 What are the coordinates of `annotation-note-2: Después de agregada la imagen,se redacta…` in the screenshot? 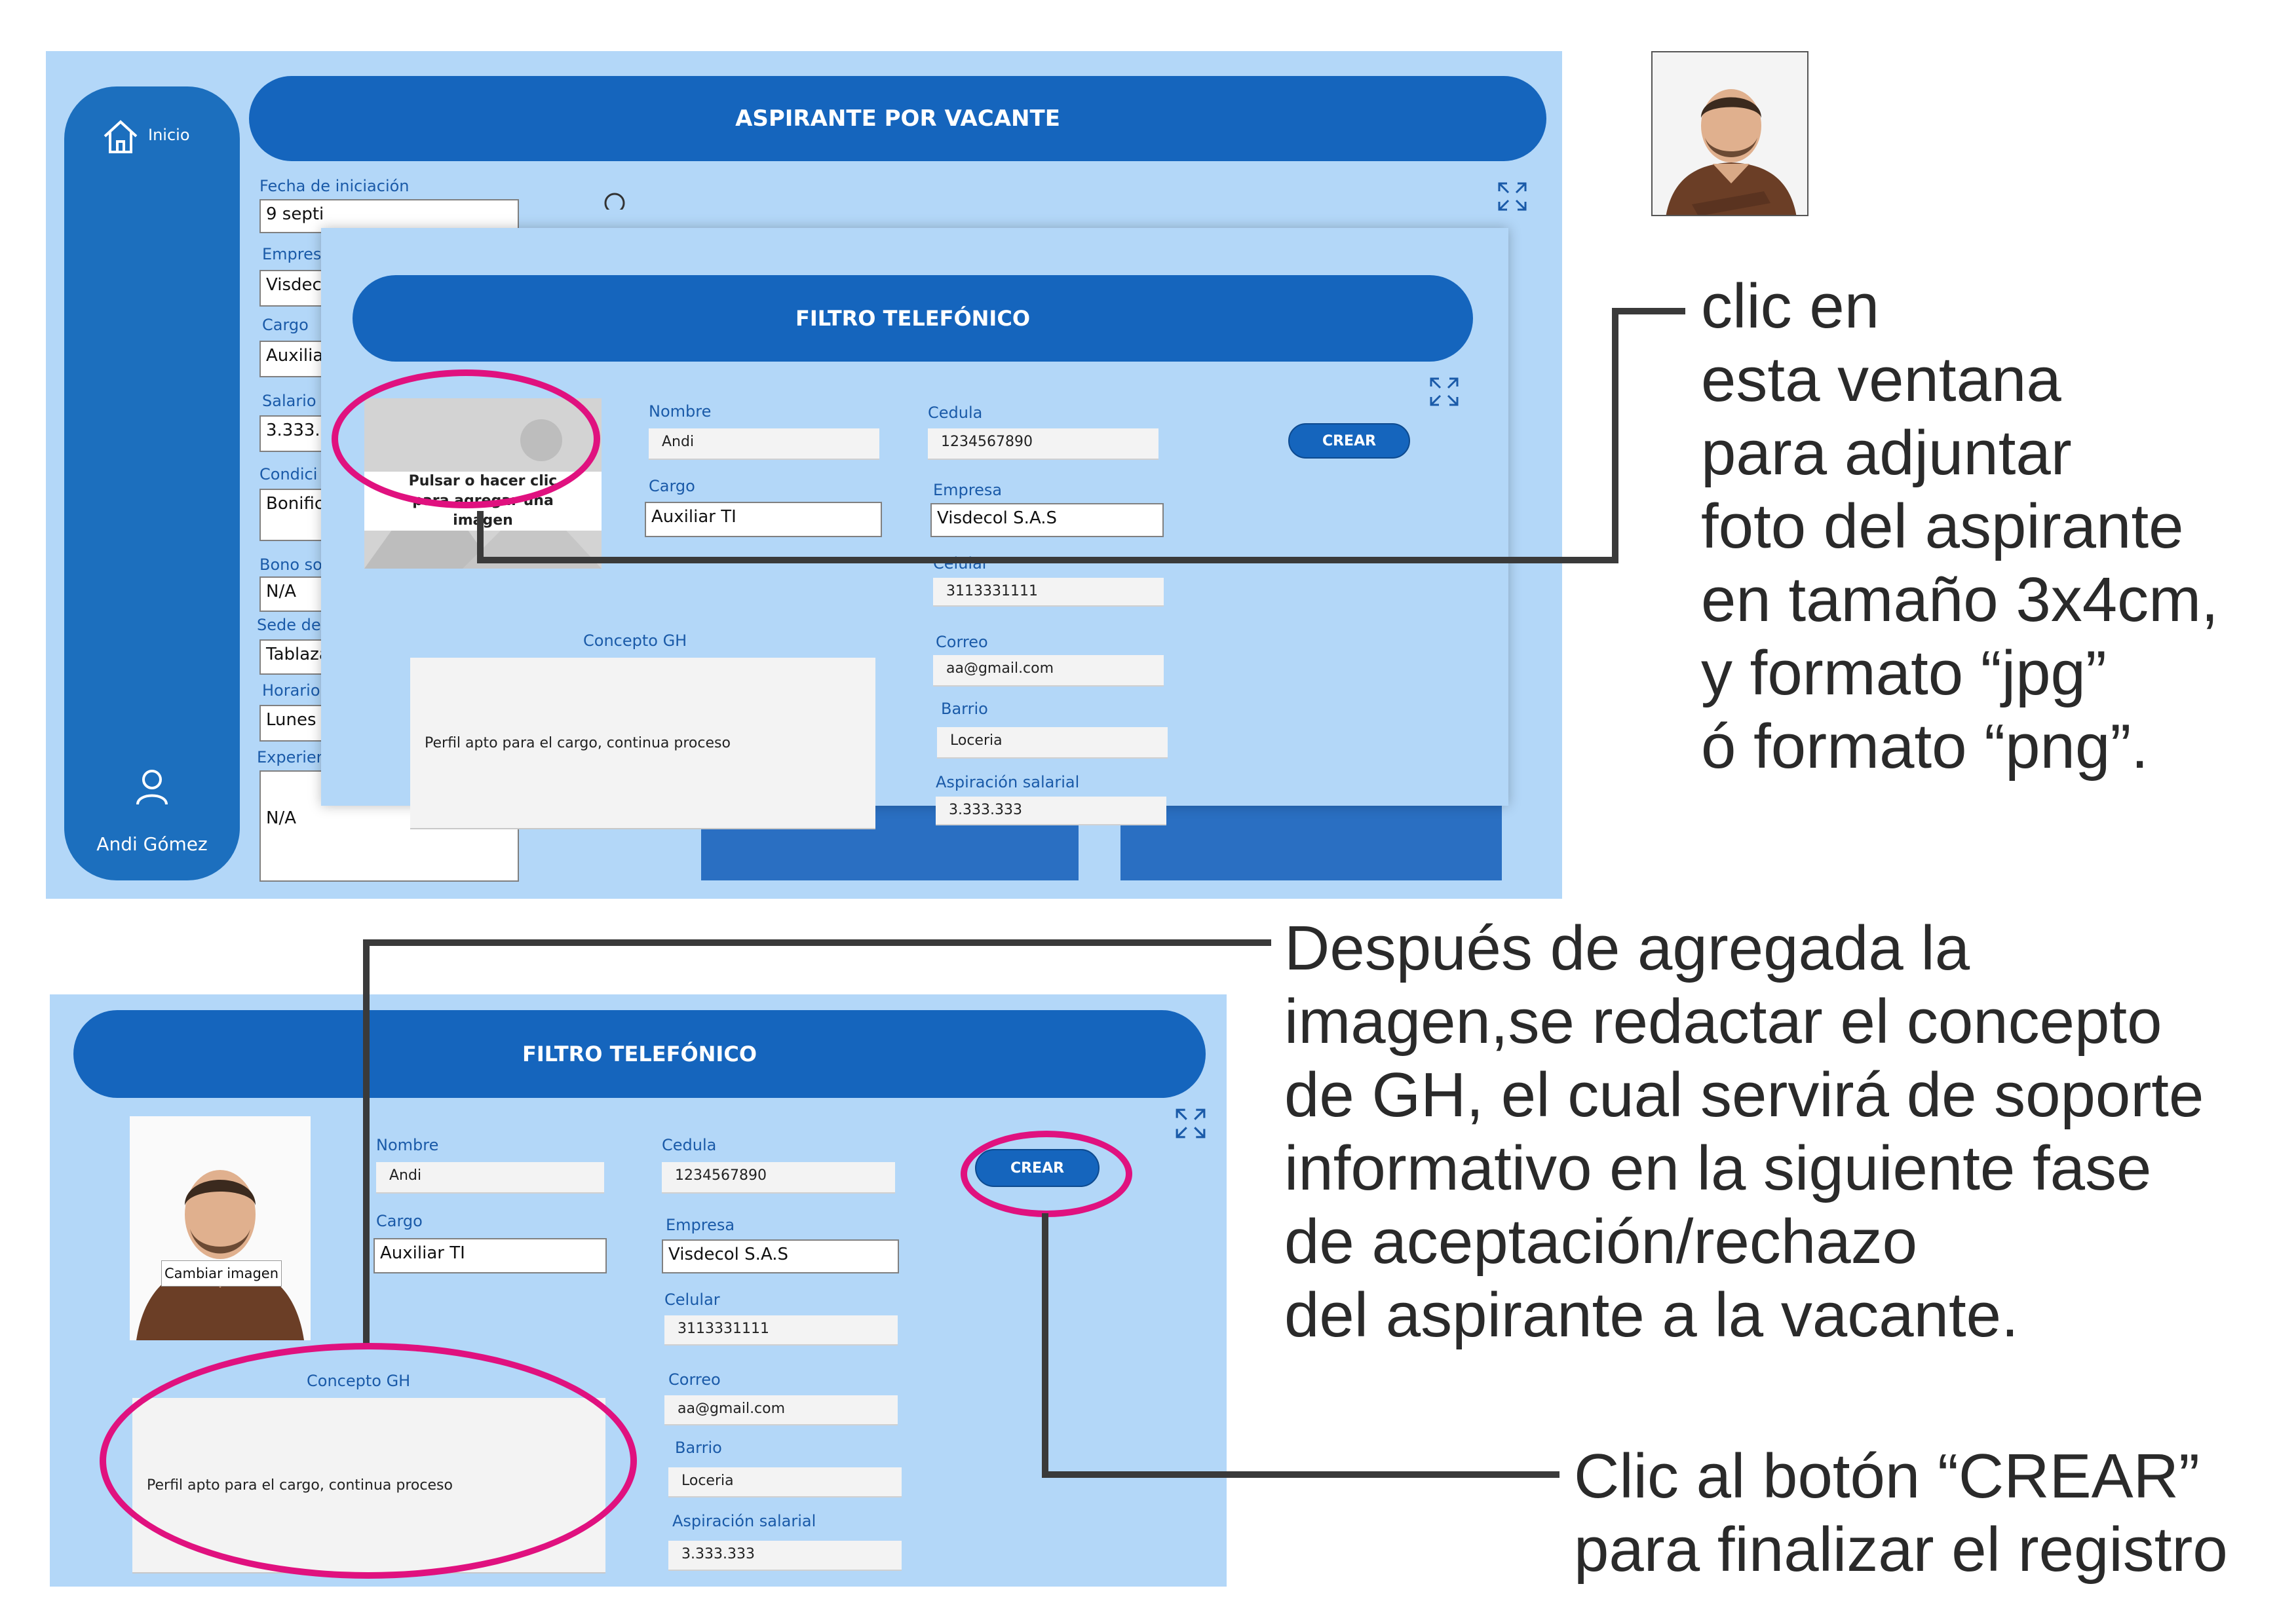 It's located at (1744, 1131).